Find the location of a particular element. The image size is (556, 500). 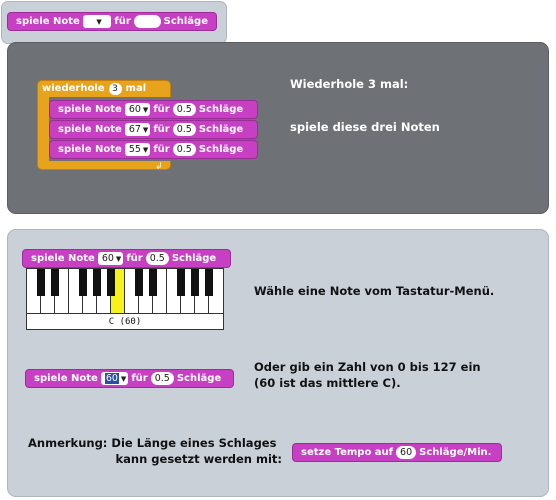

block-text: Schläge/Min. is located at coordinates (455, 452).